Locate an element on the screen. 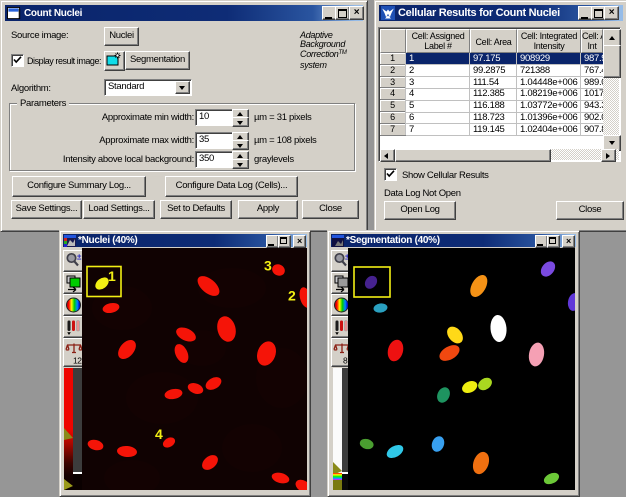 The height and width of the screenshot is (497, 626). svg-text: 1 is located at coordinates (112, 276).